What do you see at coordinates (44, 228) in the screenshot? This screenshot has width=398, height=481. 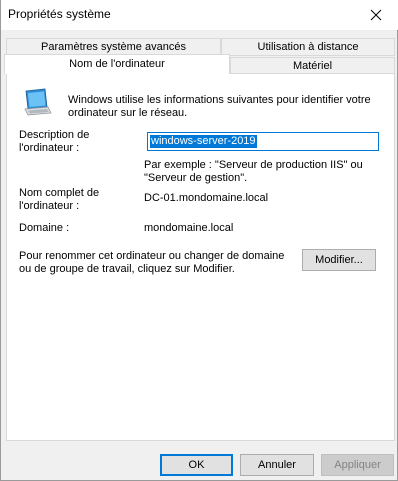 I see `domain-label: Domaine :` at bounding box center [44, 228].